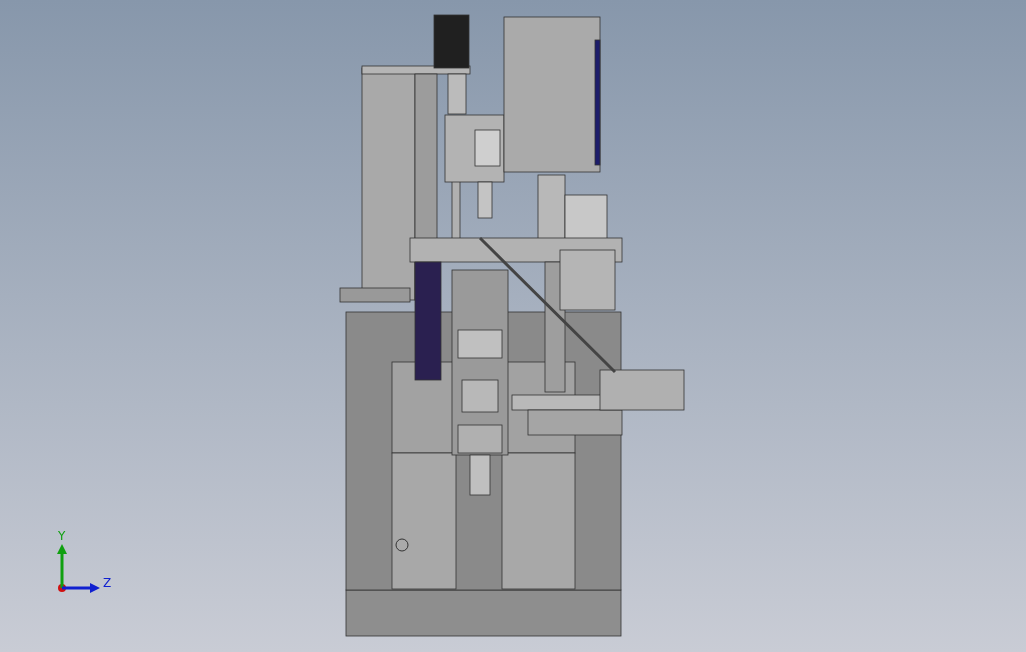 The height and width of the screenshot is (652, 1026). Describe the element at coordinates (62, 588) in the screenshot. I see `axis-origin-icon` at that location.